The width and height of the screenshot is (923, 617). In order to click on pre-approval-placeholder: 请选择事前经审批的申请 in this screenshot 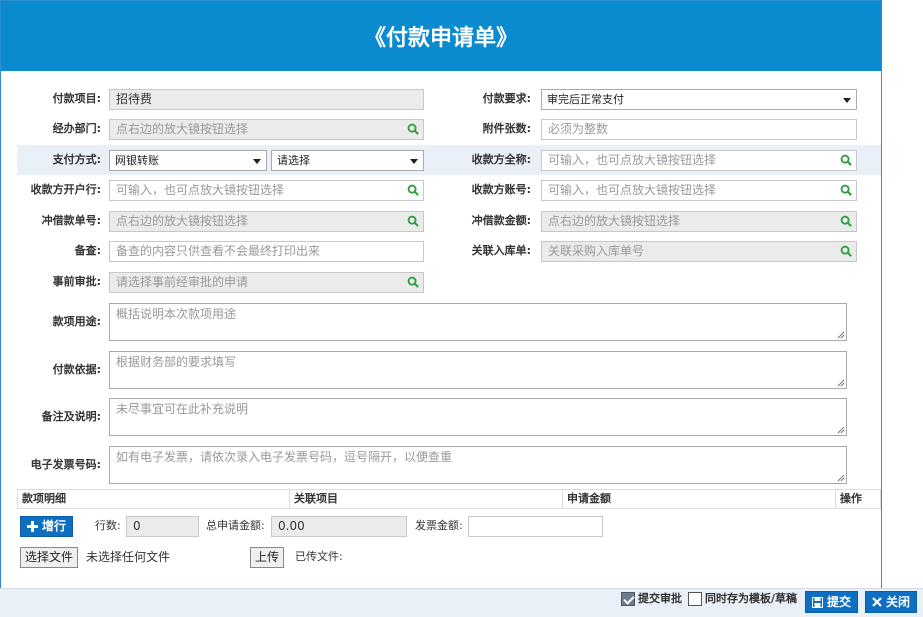, I will do `click(182, 282)`.